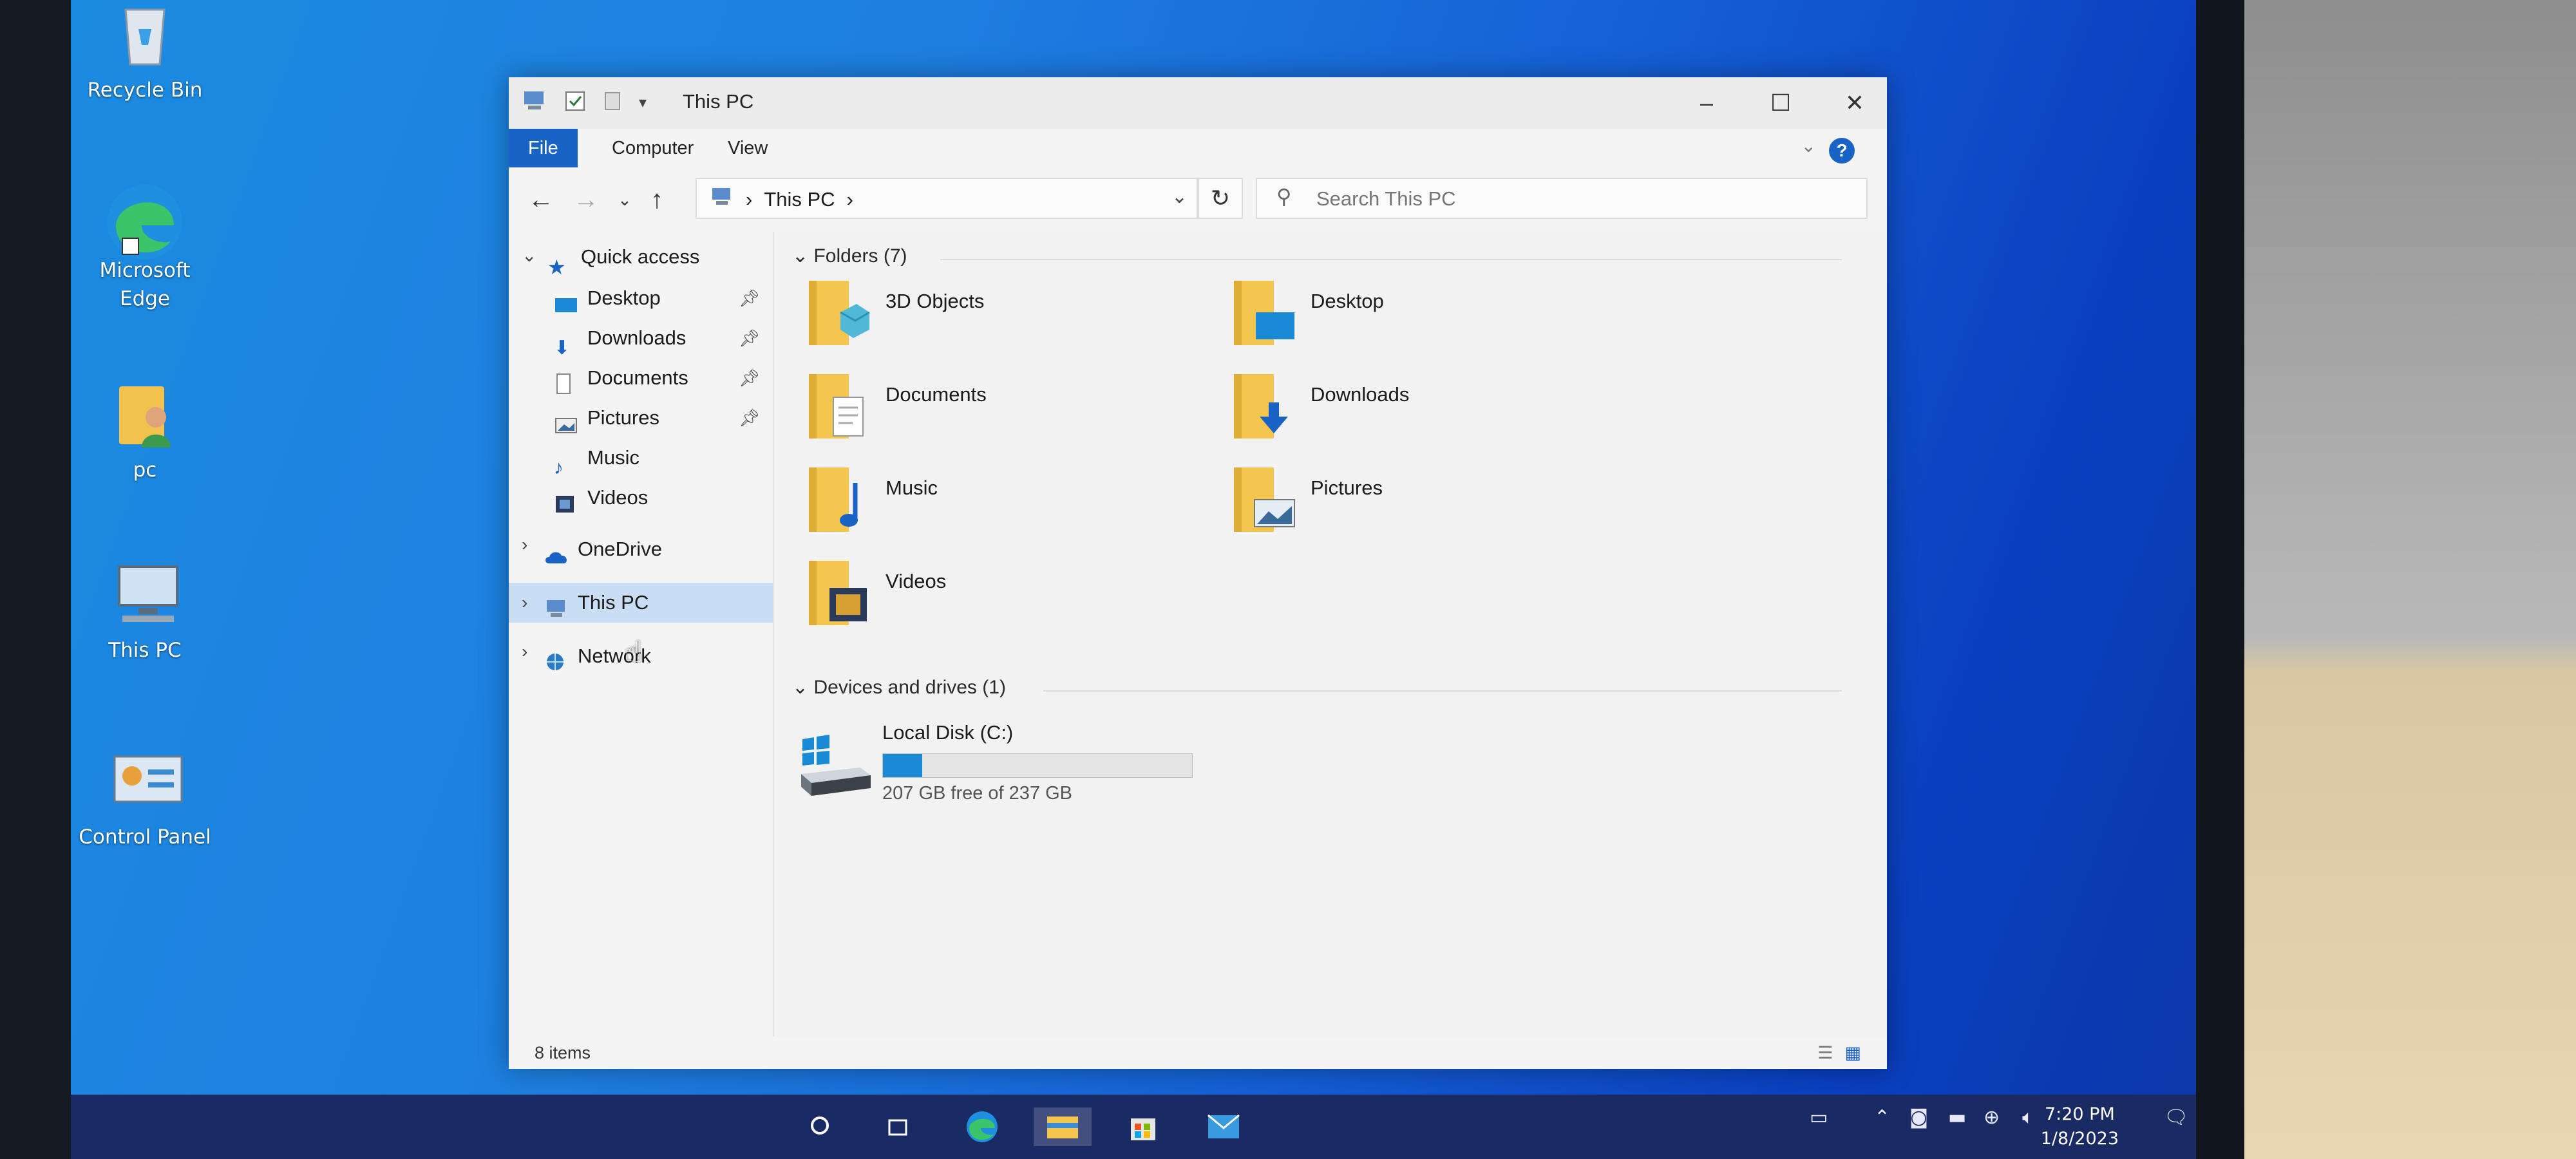 This screenshot has width=2576, height=1159. What do you see at coordinates (643, 102) in the screenshot?
I see `customize-qat-icon: ▾` at bounding box center [643, 102].